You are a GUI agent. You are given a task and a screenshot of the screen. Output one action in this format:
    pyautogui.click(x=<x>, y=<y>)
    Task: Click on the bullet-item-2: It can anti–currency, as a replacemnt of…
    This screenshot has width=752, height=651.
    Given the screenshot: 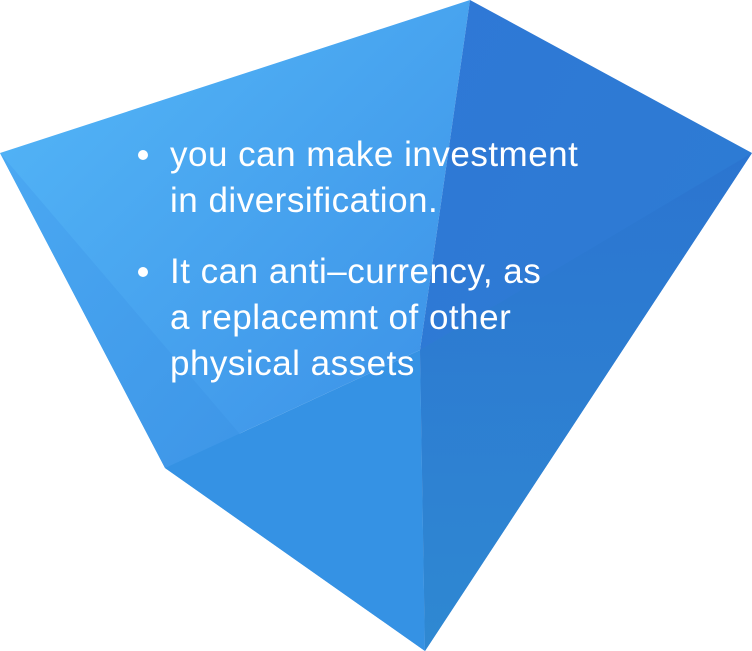 What is the action you would take?
    pyautogui.click(x=382, y=318)
    